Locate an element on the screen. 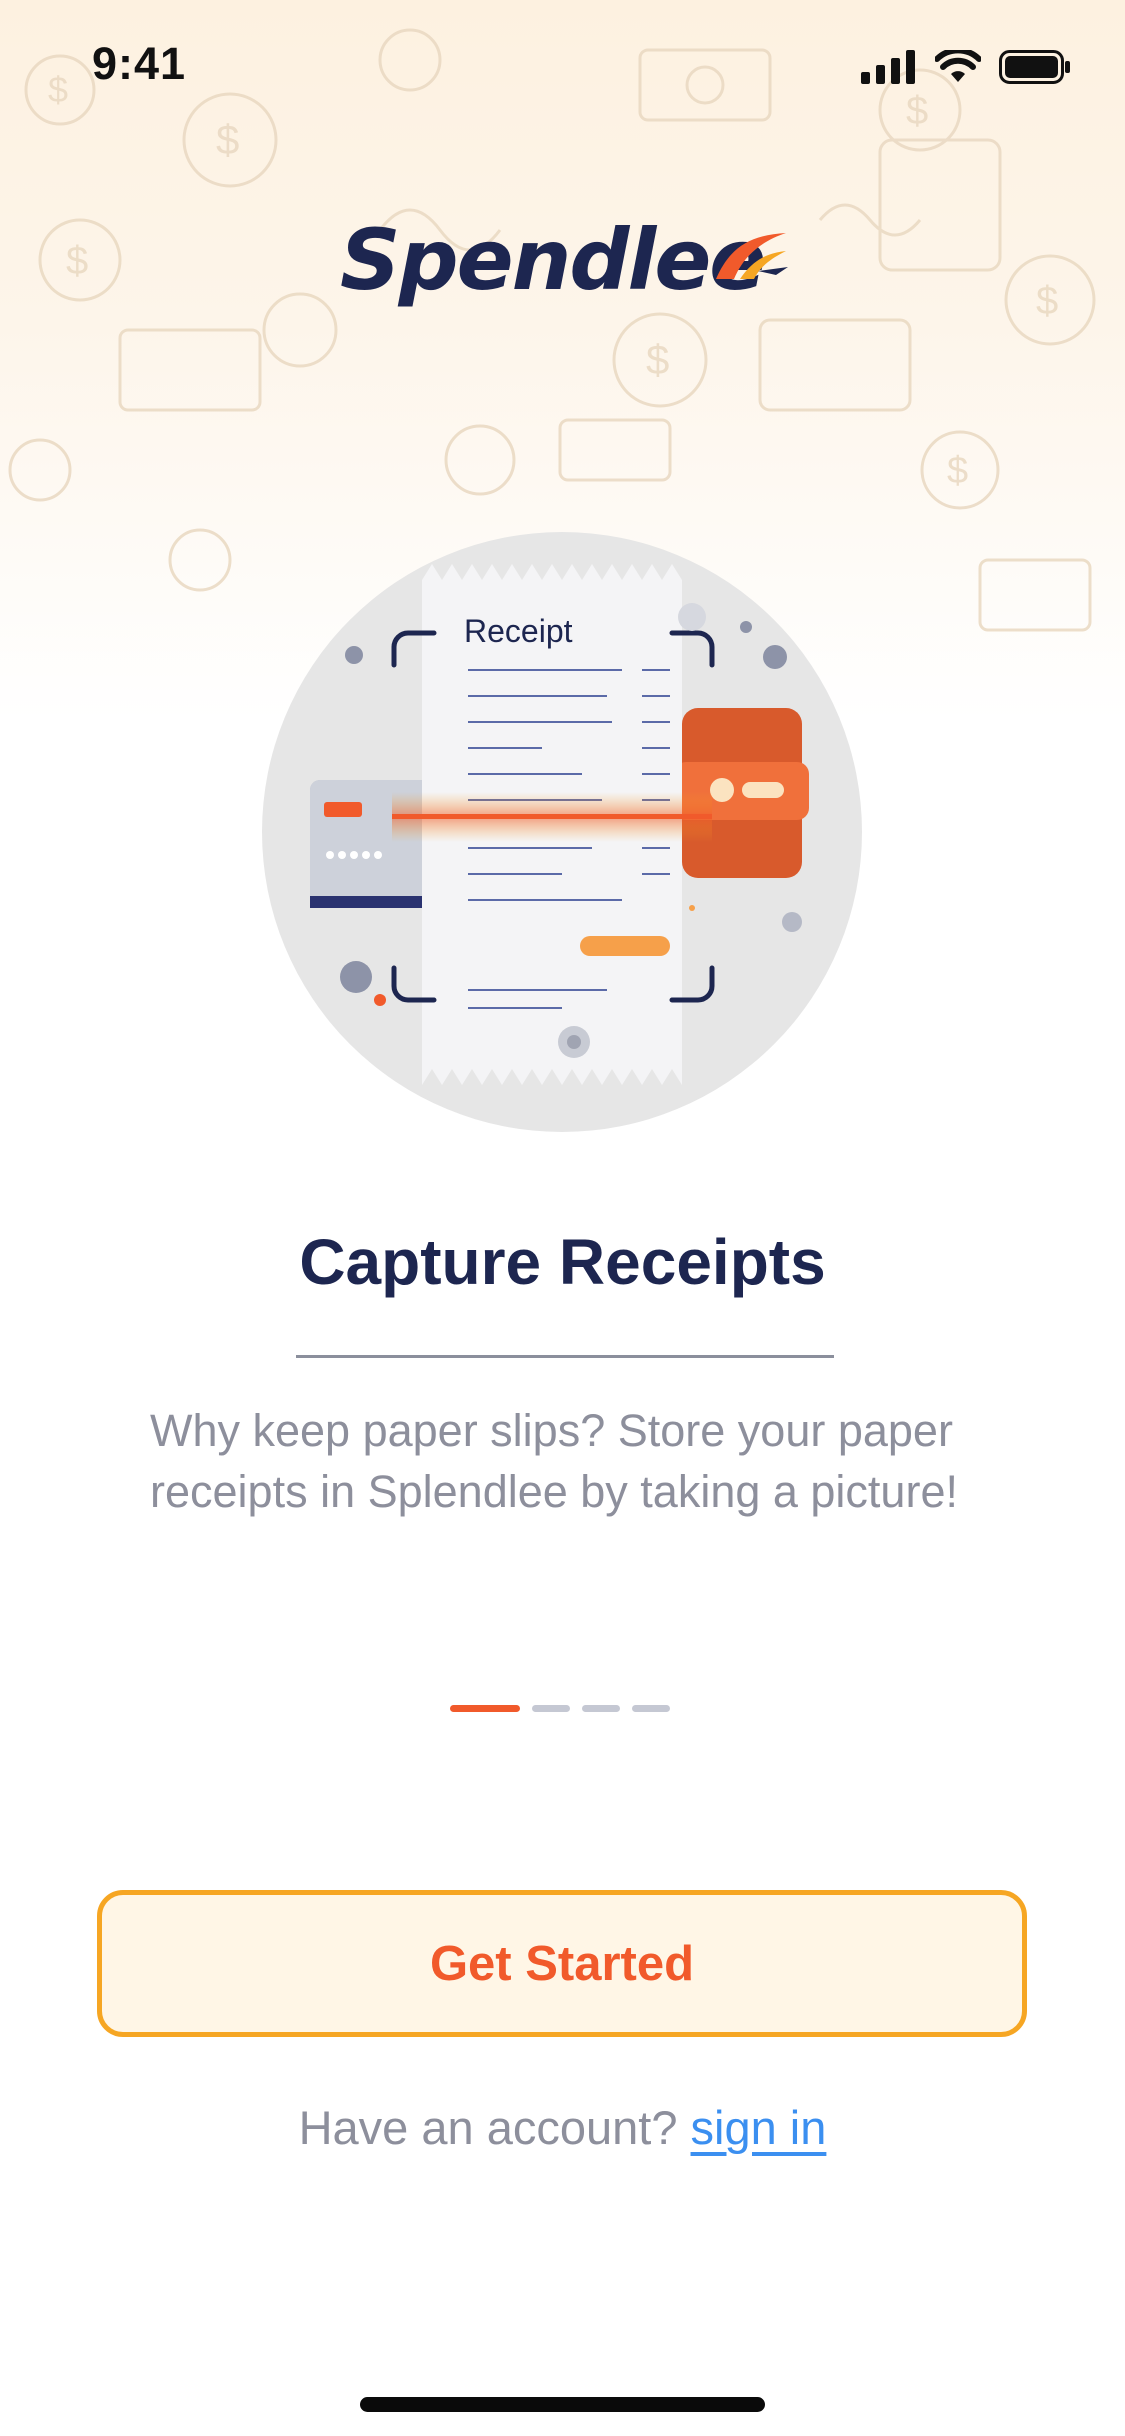  get-started-button: Get Started is located at coordinates (562, 1963).